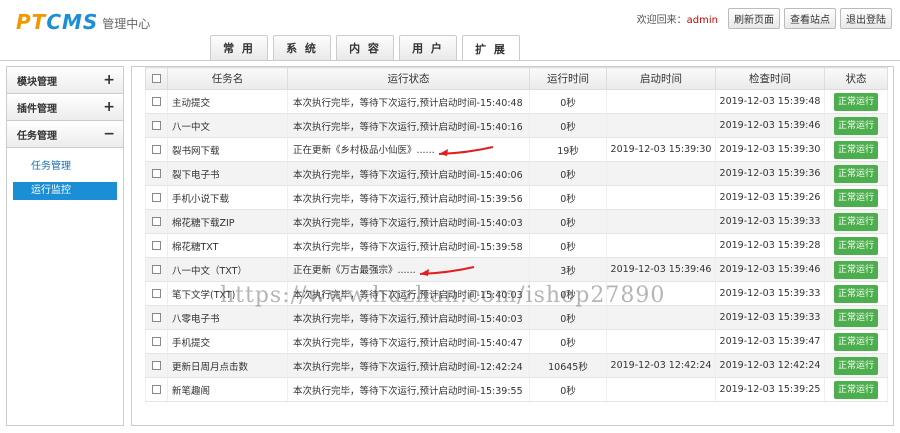  Describe the element at coordinates (856, 78) in the screenshot. I see `column-header-state: 状态` at that location.